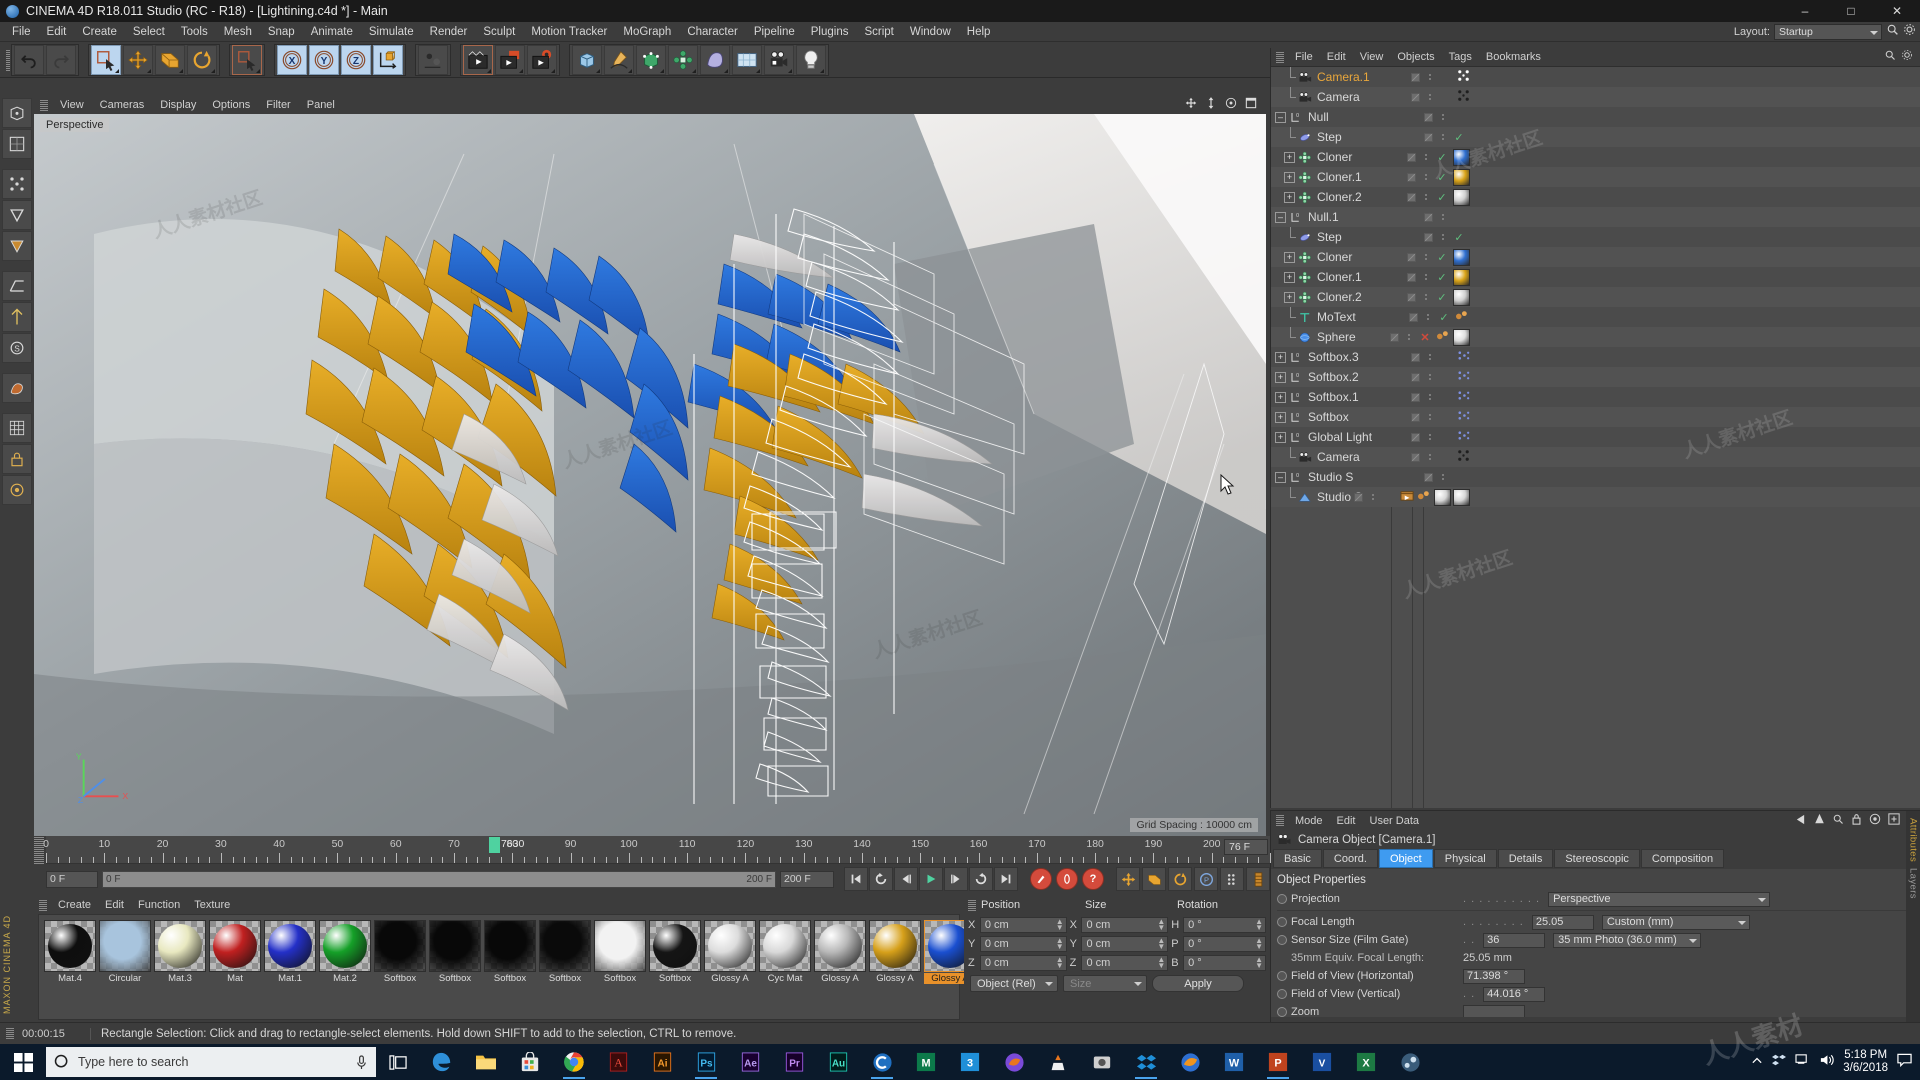 This screenshot has width=1920, height=1080. What do you see at coordinates (17, 348) in the screenshot?
I see `enable-snap-icon: S` at bounding box center [17, 348].